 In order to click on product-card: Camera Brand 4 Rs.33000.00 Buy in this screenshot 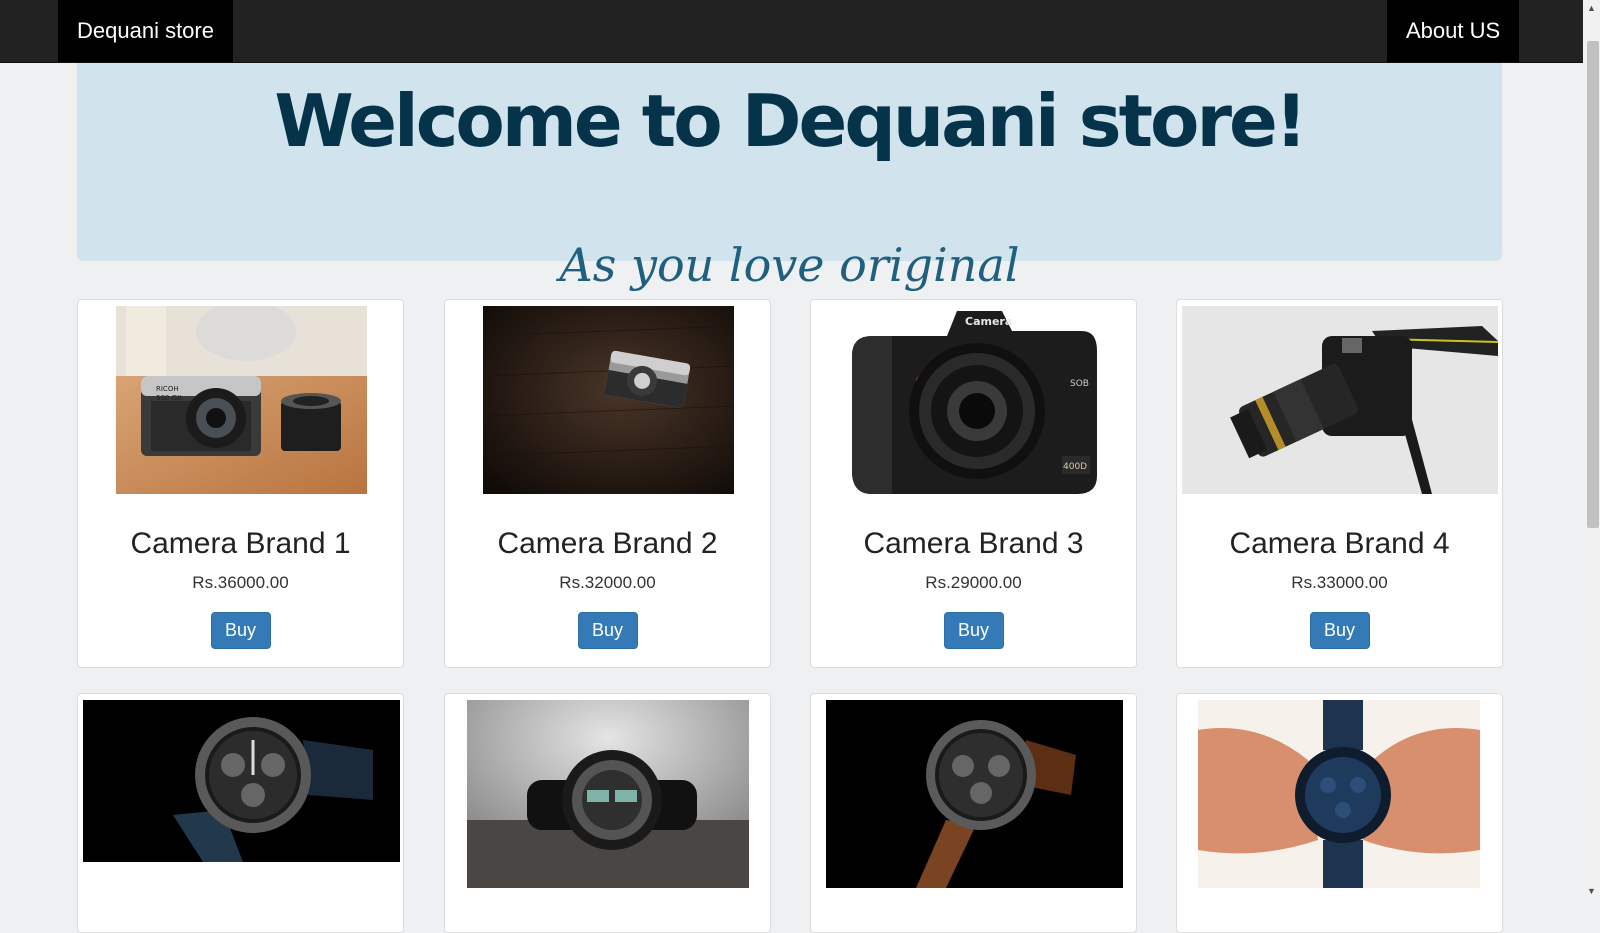, I will do `click(1339, 483)`.